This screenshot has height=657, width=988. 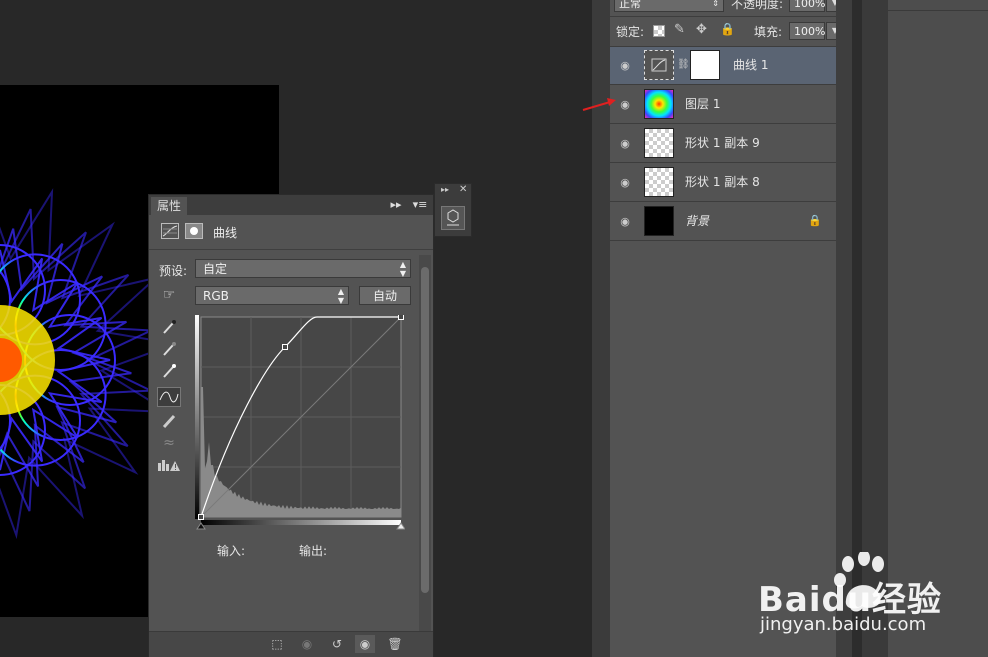 I want to click on layer-name: 形状 1 副本 8, so click(x=722, y=182).